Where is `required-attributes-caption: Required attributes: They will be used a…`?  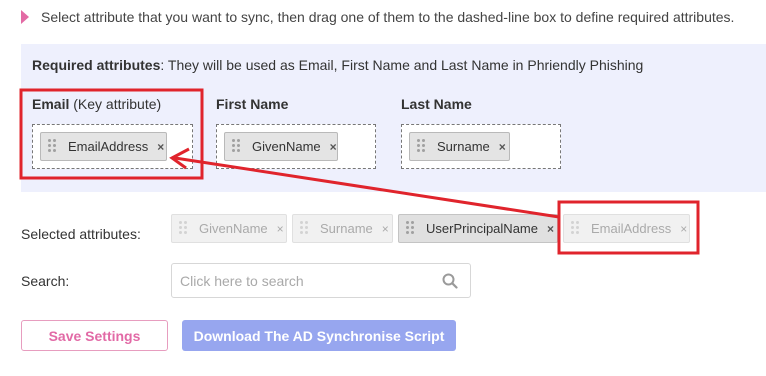 required-attributes-caption: Required attributes: They will be used a… is located at coordinates (337, 65).